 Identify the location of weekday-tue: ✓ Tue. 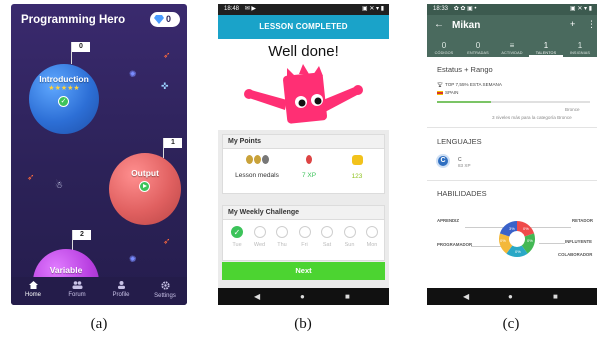
(237, 237).